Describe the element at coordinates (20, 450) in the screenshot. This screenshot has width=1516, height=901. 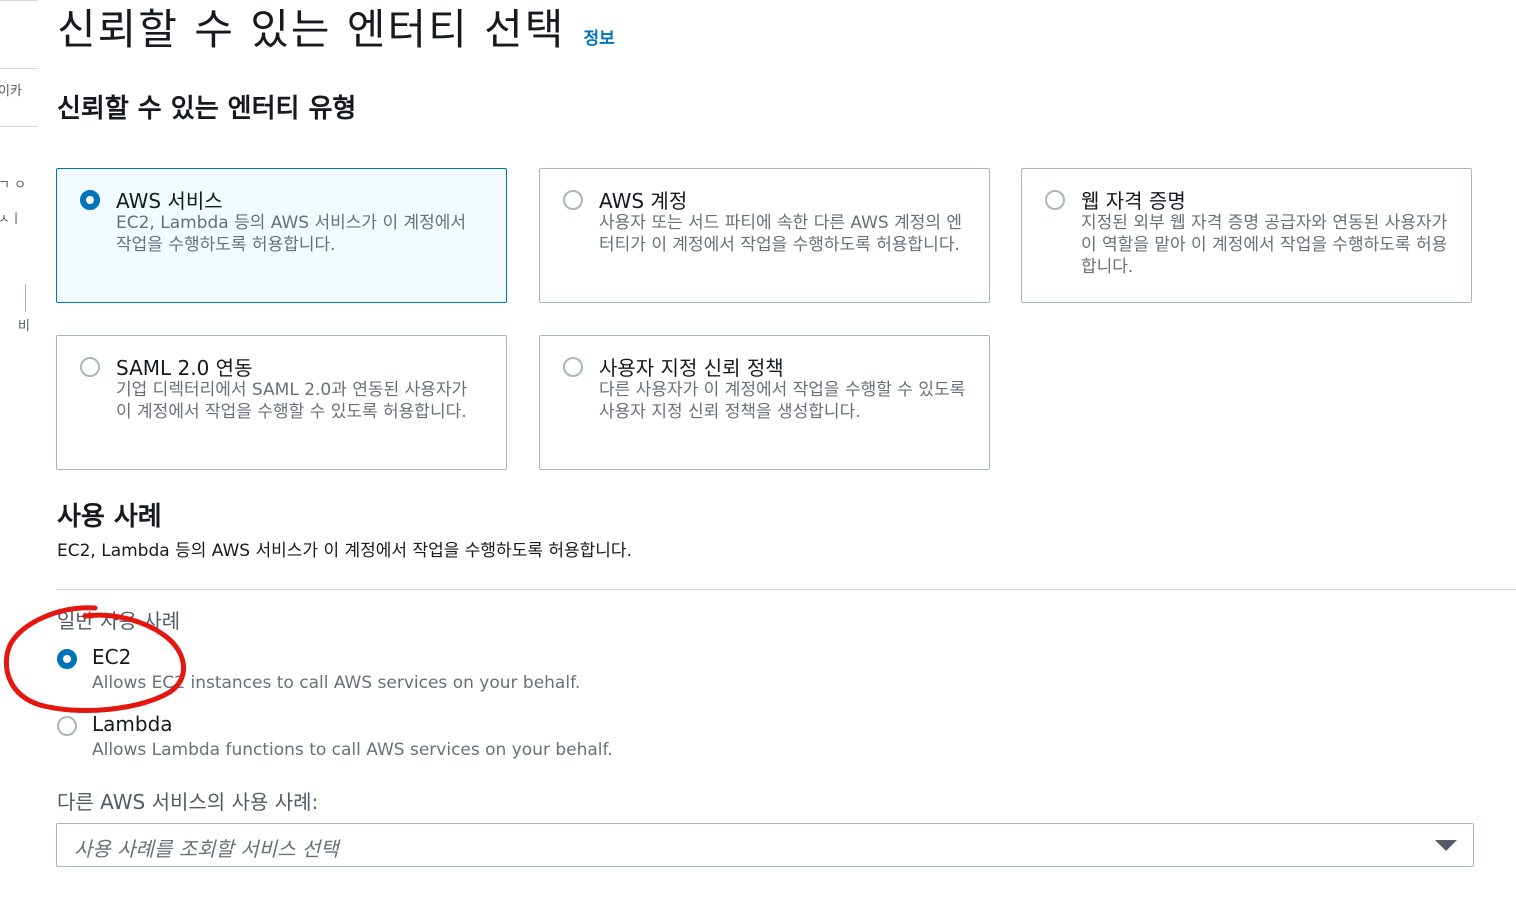
I see `left-nav-clipped: 이카 ㄱ ㅇ ㅅㅣ 비` at that location.